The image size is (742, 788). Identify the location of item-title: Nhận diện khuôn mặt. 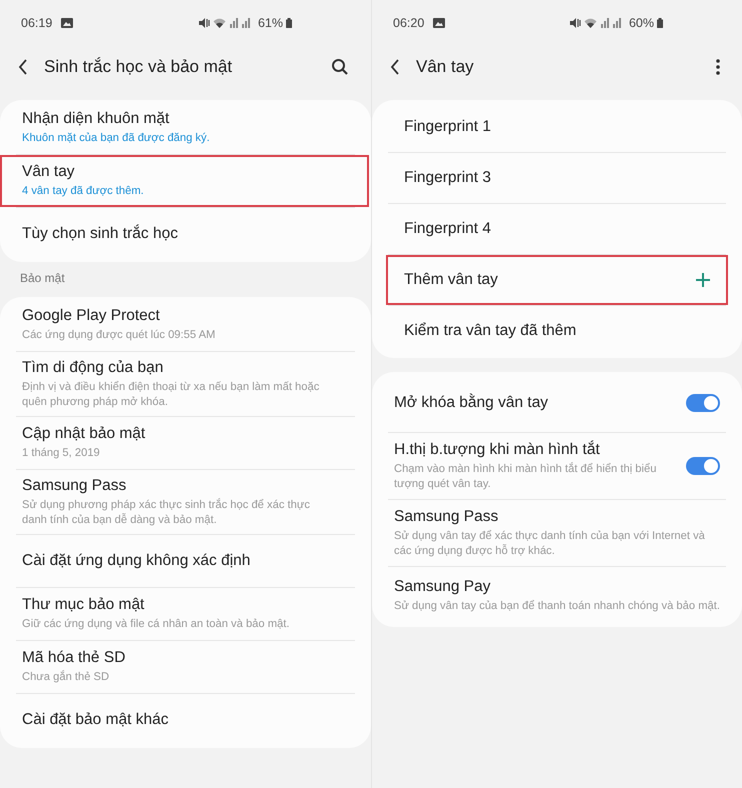
(96, 119).